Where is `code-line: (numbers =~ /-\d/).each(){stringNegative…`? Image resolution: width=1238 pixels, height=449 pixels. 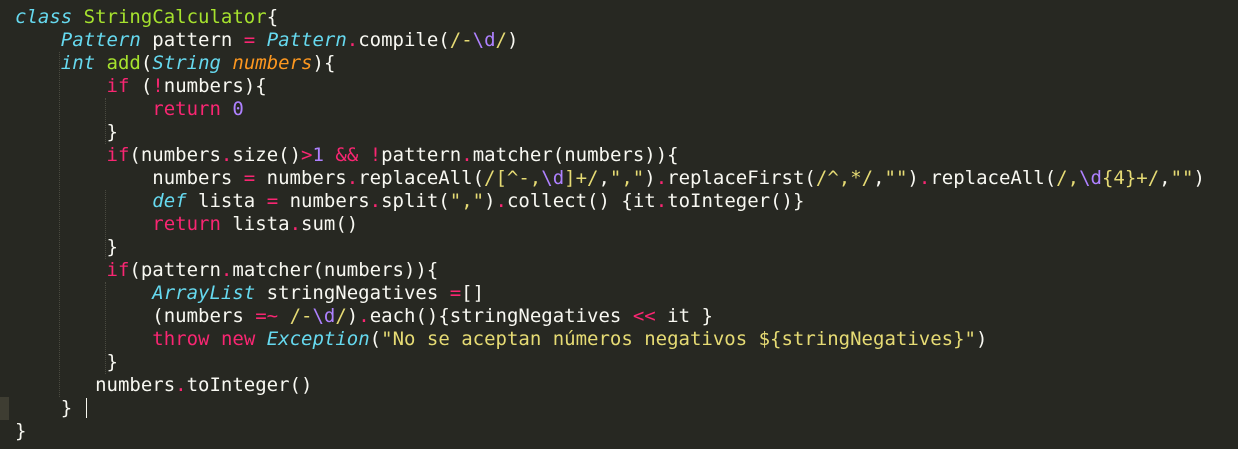
code-line: (numbers =~ /-\d/).each(){stringNegative… is located at coordinates (610, 316).